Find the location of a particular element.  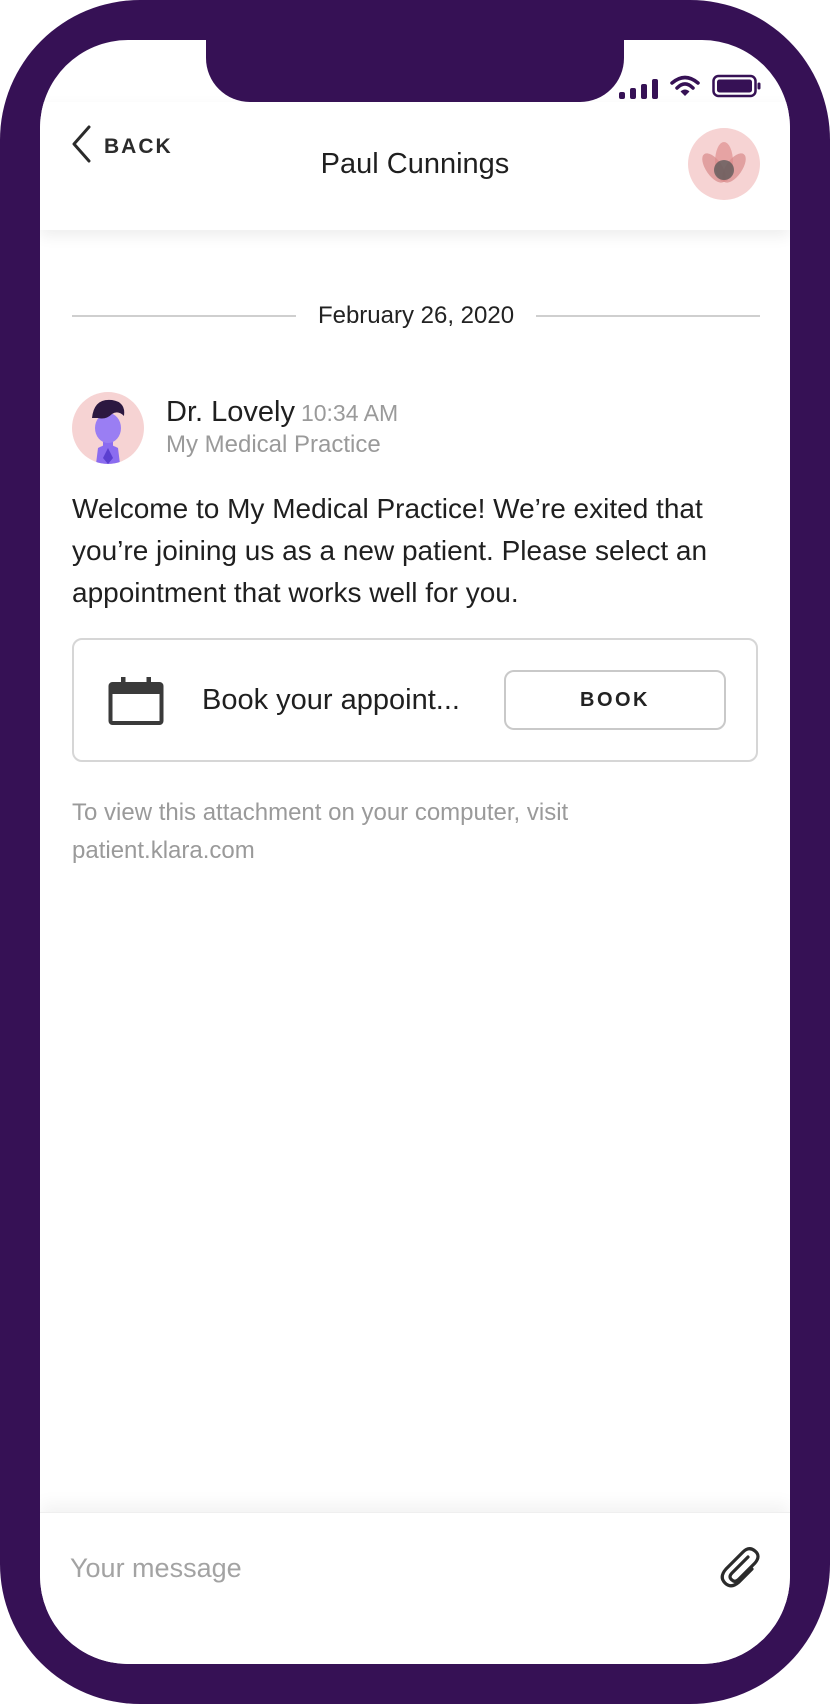

message-input is located at coordinates (350, 1568).